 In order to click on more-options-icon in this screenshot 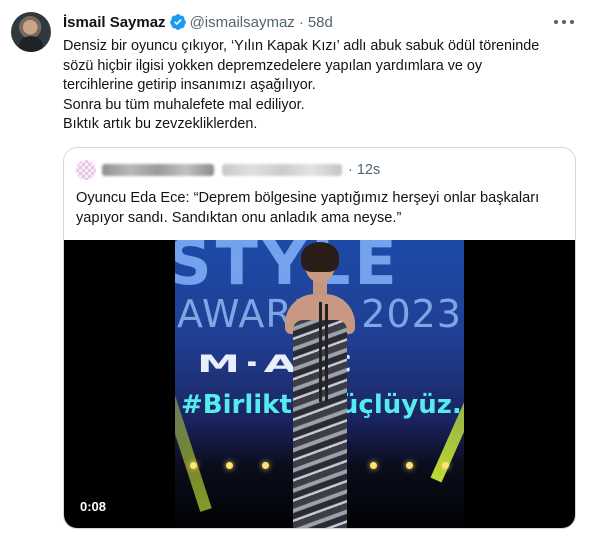, I will do `click(564, 22)`.